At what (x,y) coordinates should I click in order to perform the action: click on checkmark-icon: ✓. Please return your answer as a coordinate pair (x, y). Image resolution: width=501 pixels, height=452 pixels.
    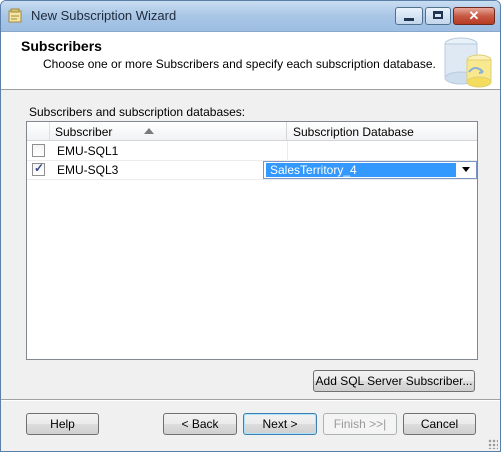
    Looking at the image, I should click on (39, 168).